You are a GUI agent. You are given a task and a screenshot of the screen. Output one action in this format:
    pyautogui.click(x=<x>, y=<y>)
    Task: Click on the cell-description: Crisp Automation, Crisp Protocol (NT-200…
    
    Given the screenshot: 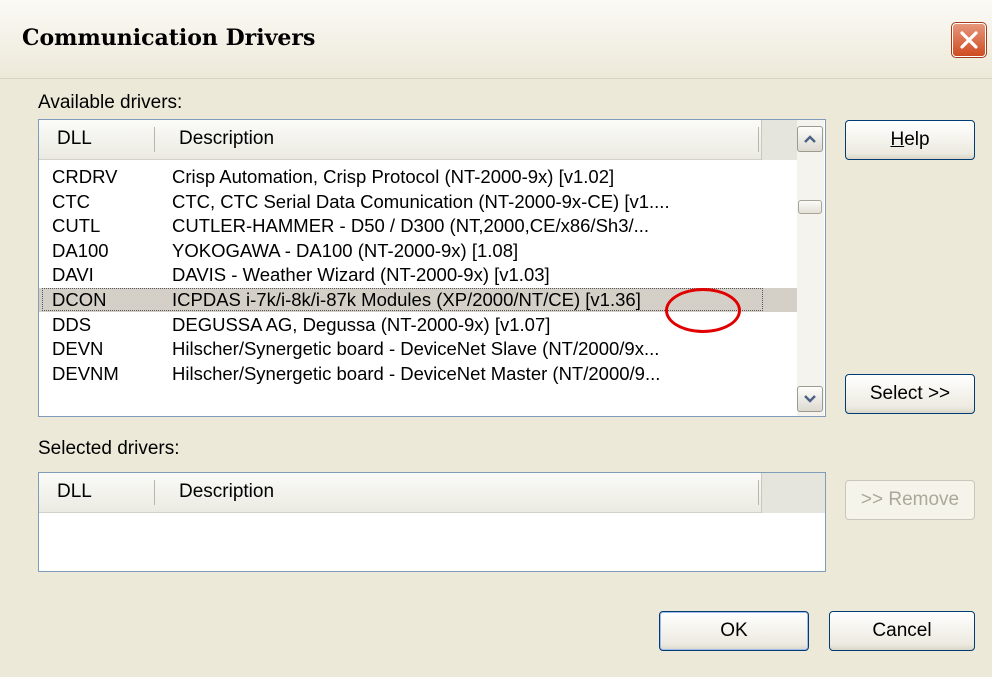 What is the action you would take?
    pyautogui.click(x=393, y=176)
    